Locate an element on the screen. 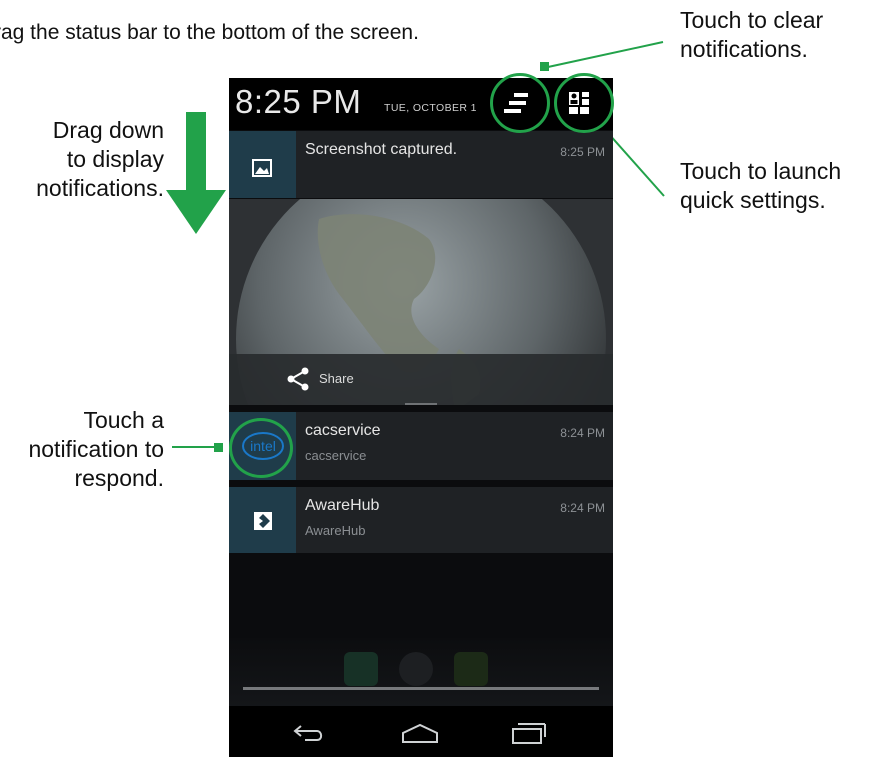 Image resolution: width=869 pixels, height=757 pixels. notification-subtitle: cacservice is located at coordinates (336, 455).